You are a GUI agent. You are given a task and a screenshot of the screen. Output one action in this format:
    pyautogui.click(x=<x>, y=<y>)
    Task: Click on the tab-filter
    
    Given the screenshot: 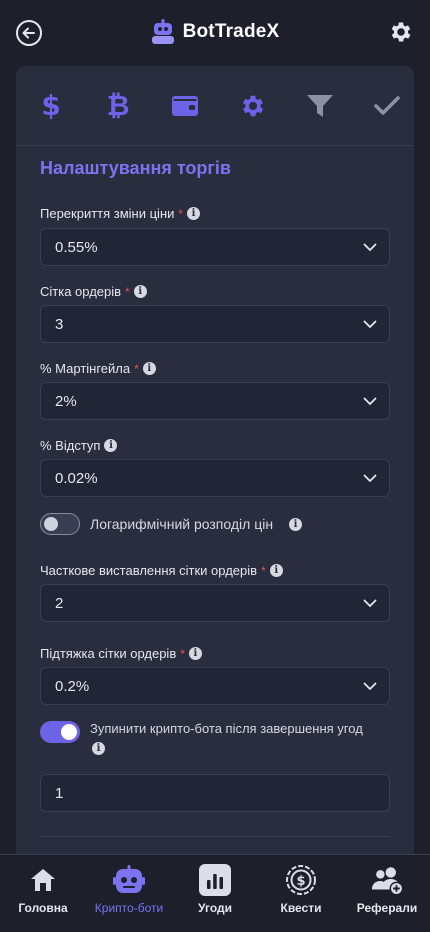 What is the action you would take?
    pyautogui.click(x=320, y=106)
    